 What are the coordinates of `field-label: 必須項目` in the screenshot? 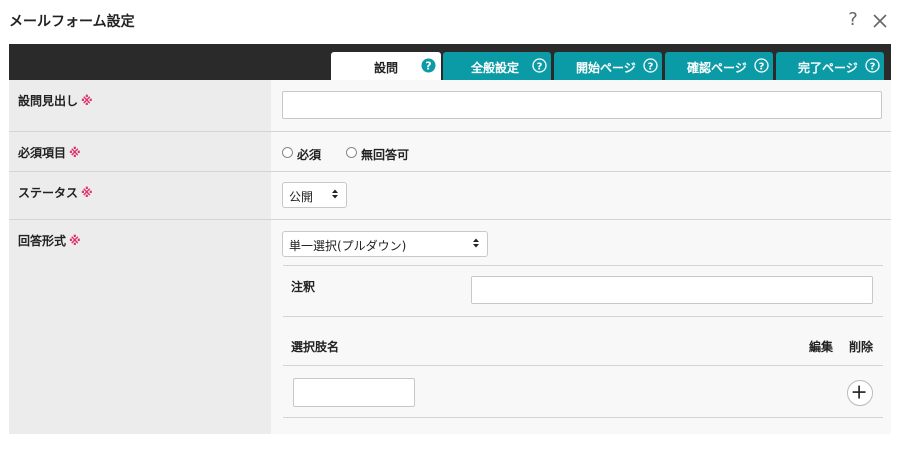 It's located at (42, 153).